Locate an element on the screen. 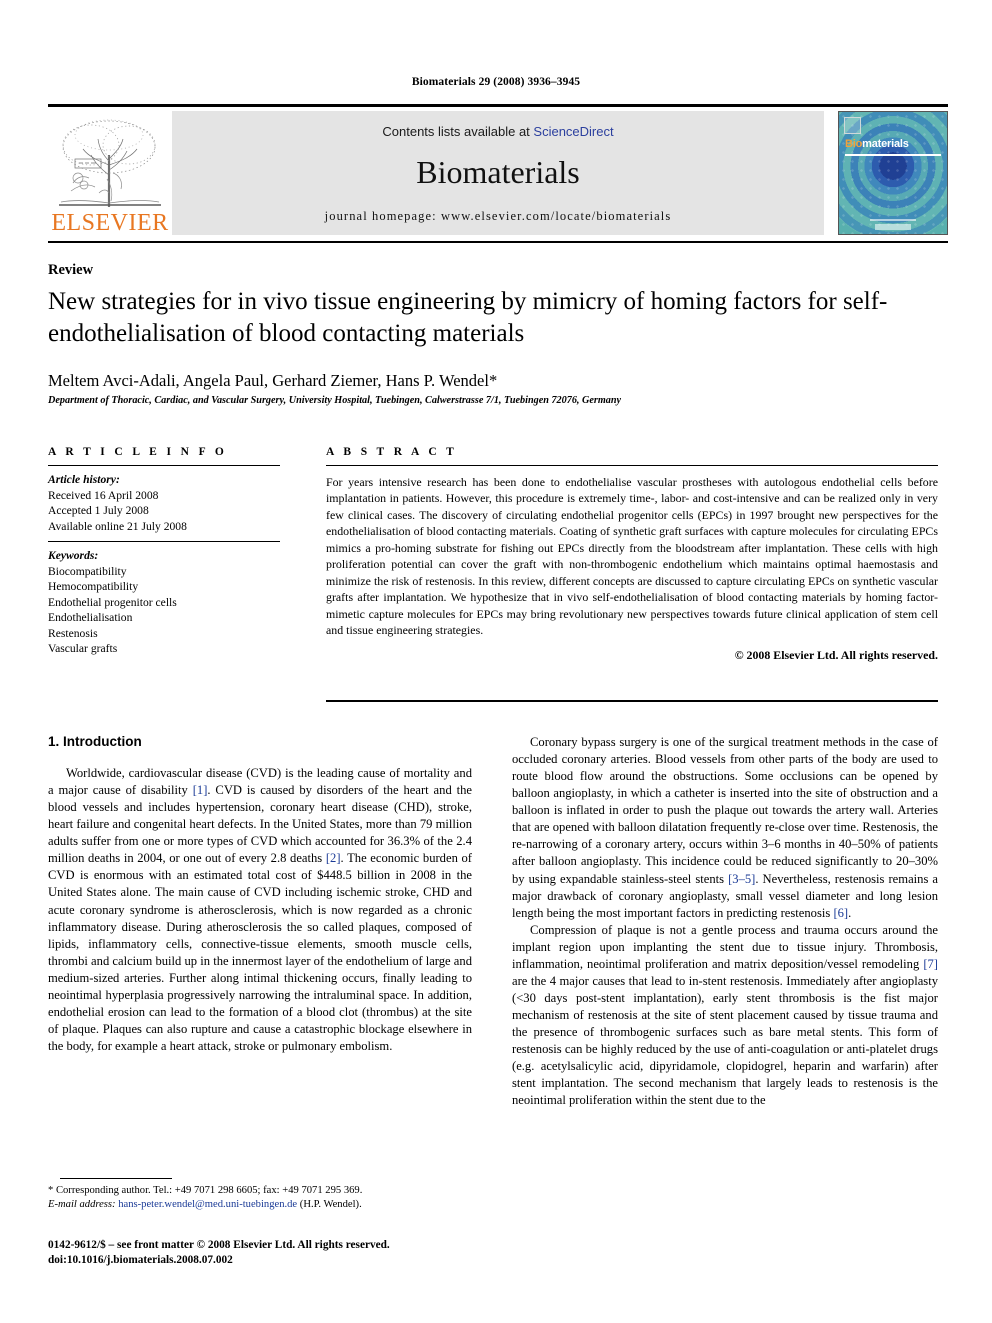  sciencedirect-link: ScienceDirect is located at coordinates (573, 131).